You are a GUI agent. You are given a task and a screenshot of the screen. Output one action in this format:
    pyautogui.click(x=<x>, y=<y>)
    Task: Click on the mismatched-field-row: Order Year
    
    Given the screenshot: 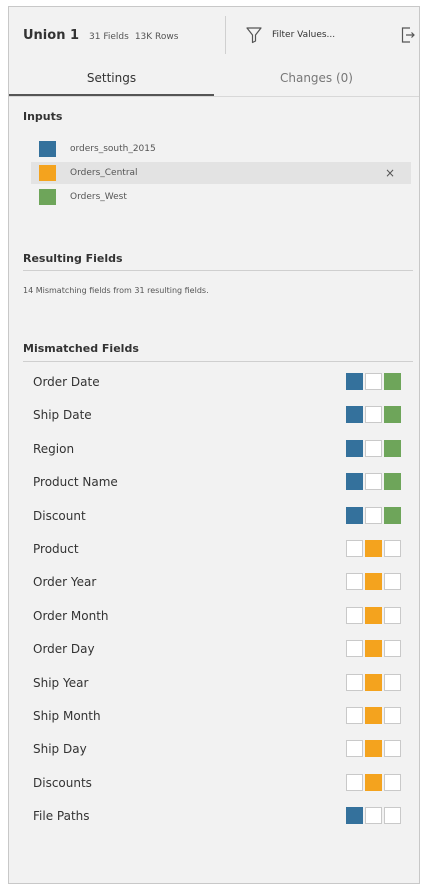 What is the action you would take?
    pyautogui.click(x=222, y=582)
    